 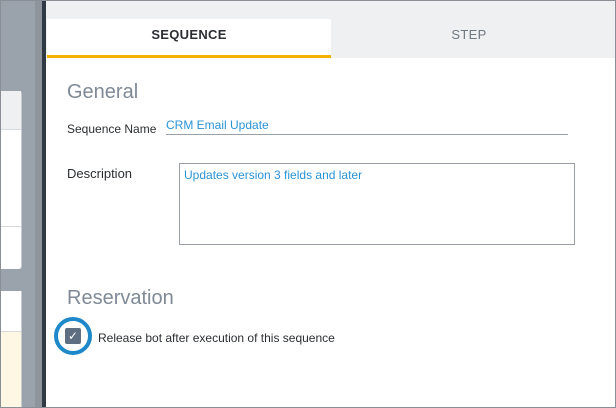 I want to click on tab-bar: SEQUENCE STEP, so click(x=330, y=29).